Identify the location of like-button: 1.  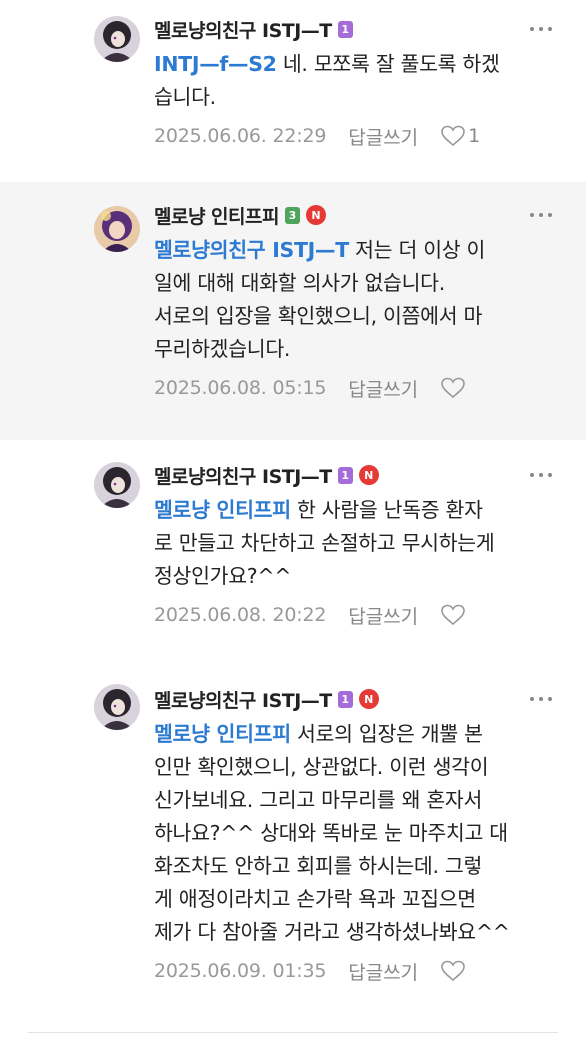
(460, 136).